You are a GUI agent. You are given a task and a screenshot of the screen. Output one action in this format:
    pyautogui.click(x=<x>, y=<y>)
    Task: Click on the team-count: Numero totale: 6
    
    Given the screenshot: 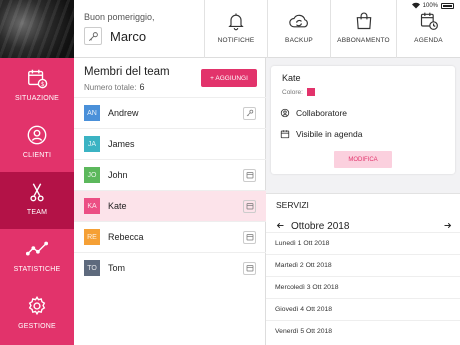 What is the action you would take?
    pyautogui.click(x=114, y=87)
    